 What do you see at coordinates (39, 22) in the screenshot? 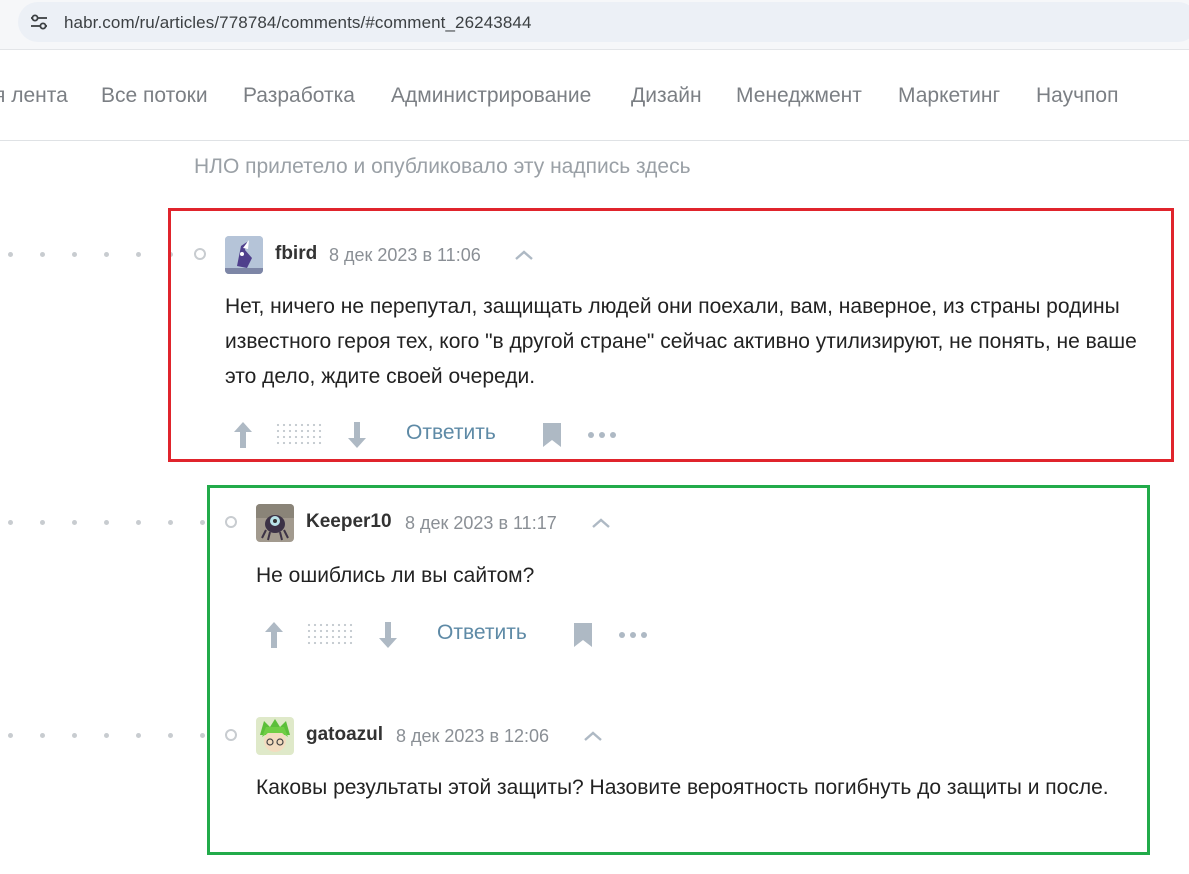
I see `site-settings-icon` at bounding box center [39, 22].